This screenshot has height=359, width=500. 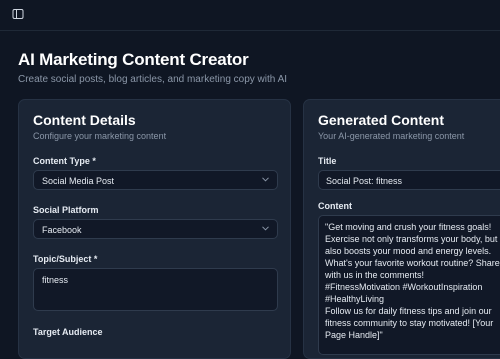 What do you see at coordinates (133, 59) in the screenshot?
I see `page-title: AI Marketing Content Creator` at bounding box center [133, 59].